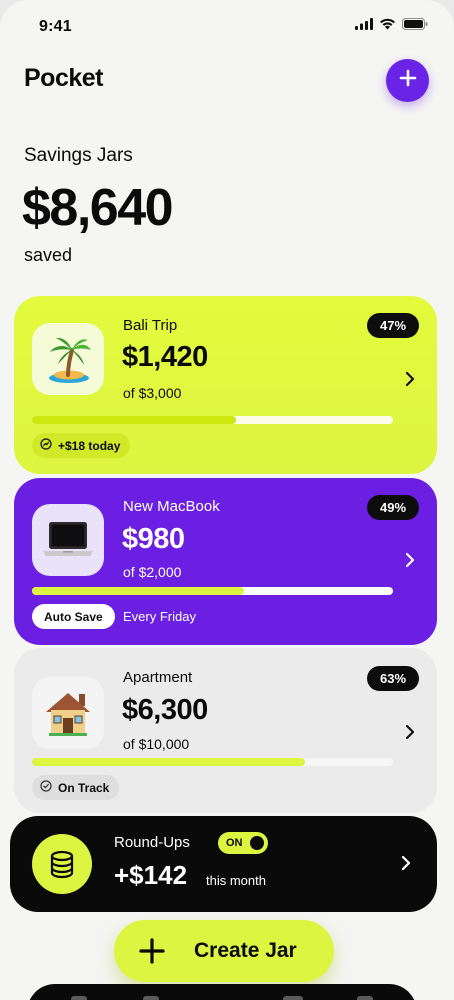 The height and width of the screenshot is (1000, 454). Describe the element at coordinates (73, 616) in the screenshot. I see `auto-save-toggle: Auto Save` at that location.